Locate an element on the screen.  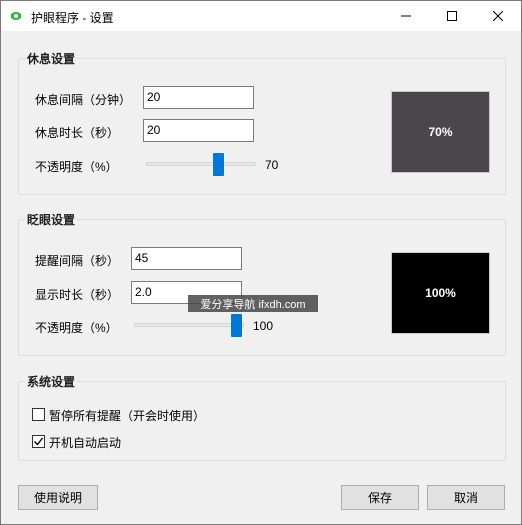
rest-duration-label: 休息时长（秒） is located at coordinates (77, 133).